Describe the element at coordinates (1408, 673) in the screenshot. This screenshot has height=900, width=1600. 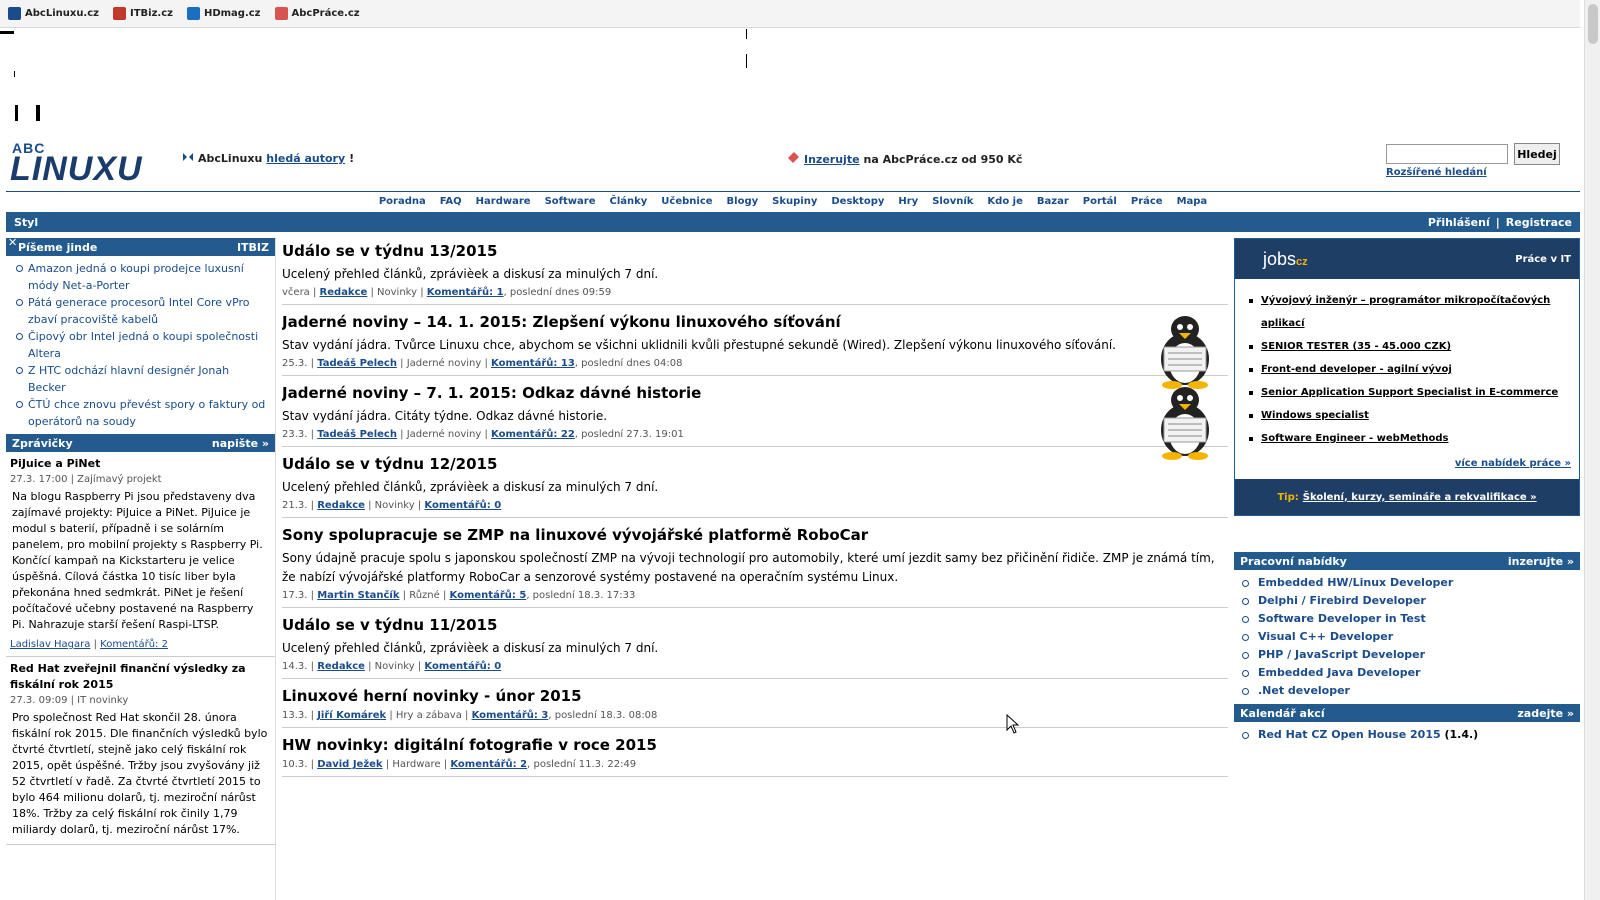
I see `work-offer-item: Embedded Java Developer` at that location.